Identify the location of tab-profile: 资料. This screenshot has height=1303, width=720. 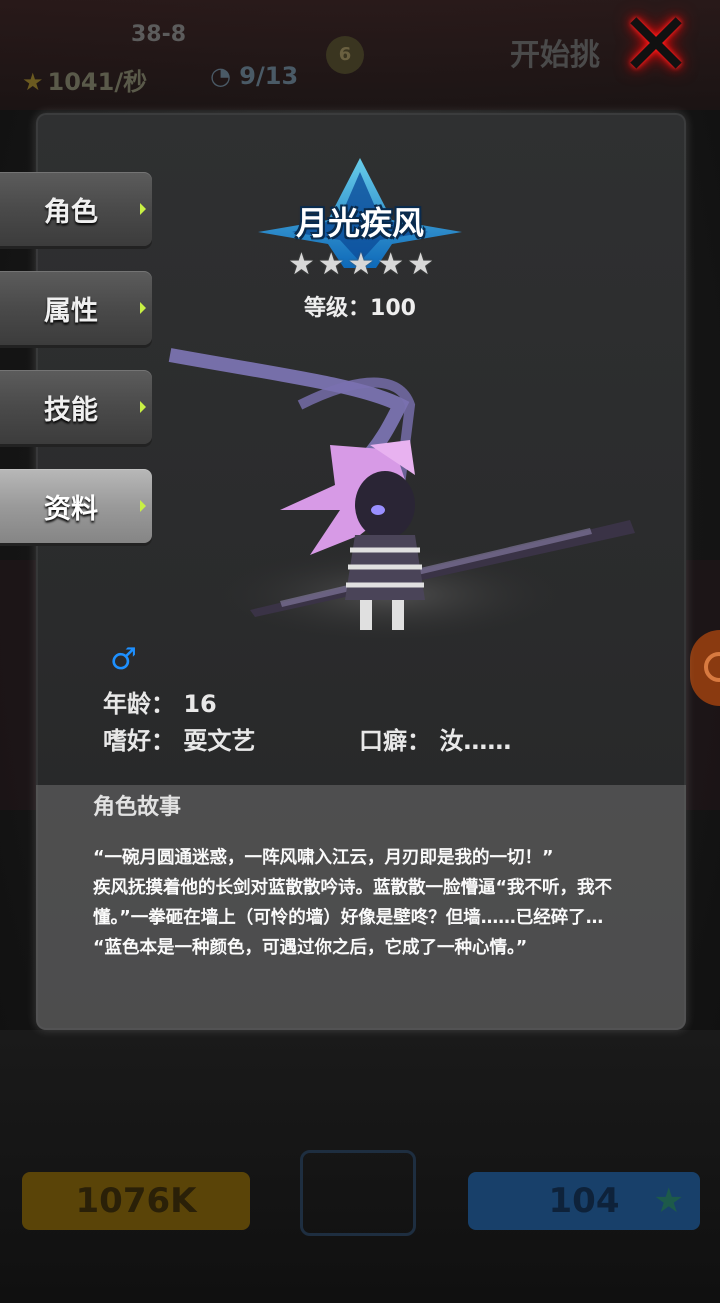
(76, 506).